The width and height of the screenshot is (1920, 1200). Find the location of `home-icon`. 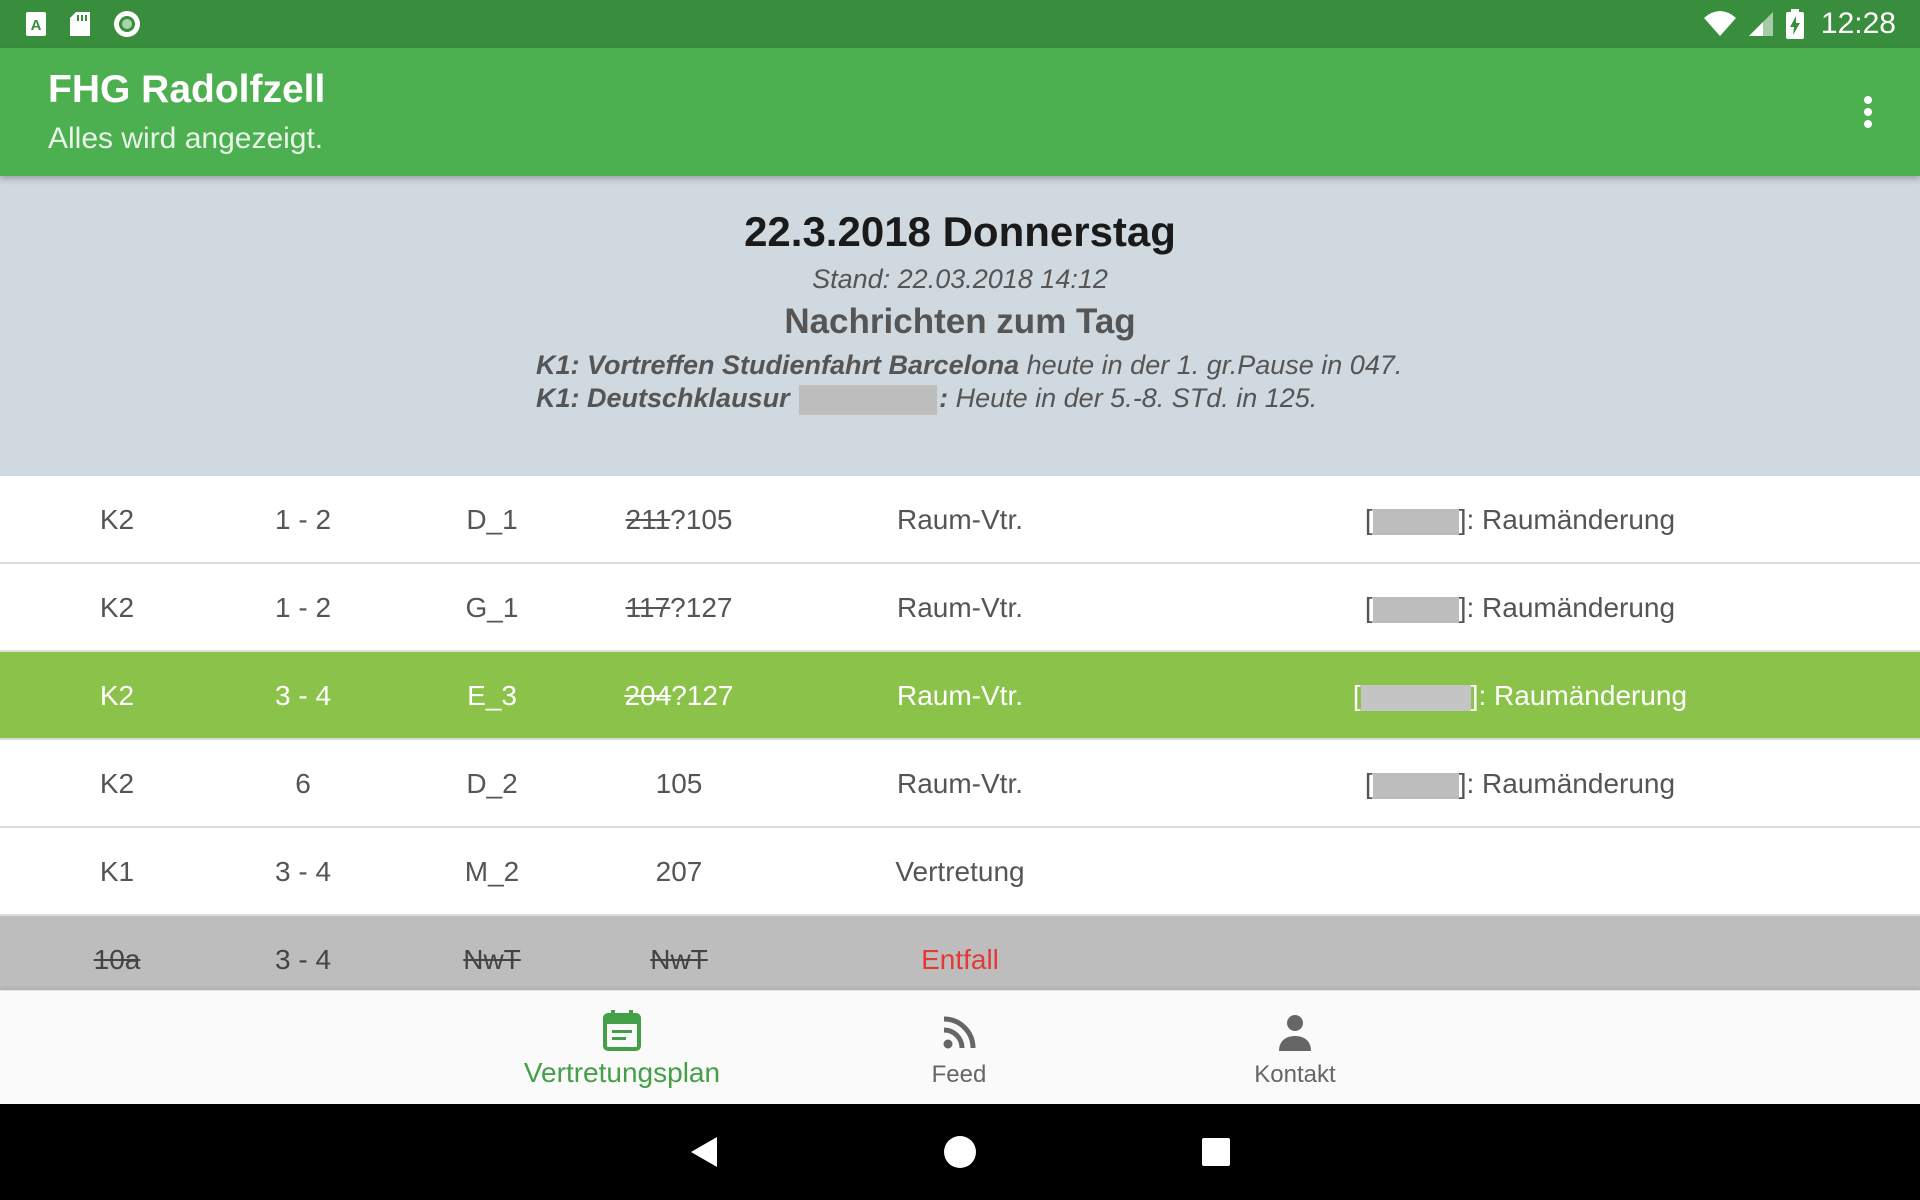

home-icon is located at coordinates (960, 1152).